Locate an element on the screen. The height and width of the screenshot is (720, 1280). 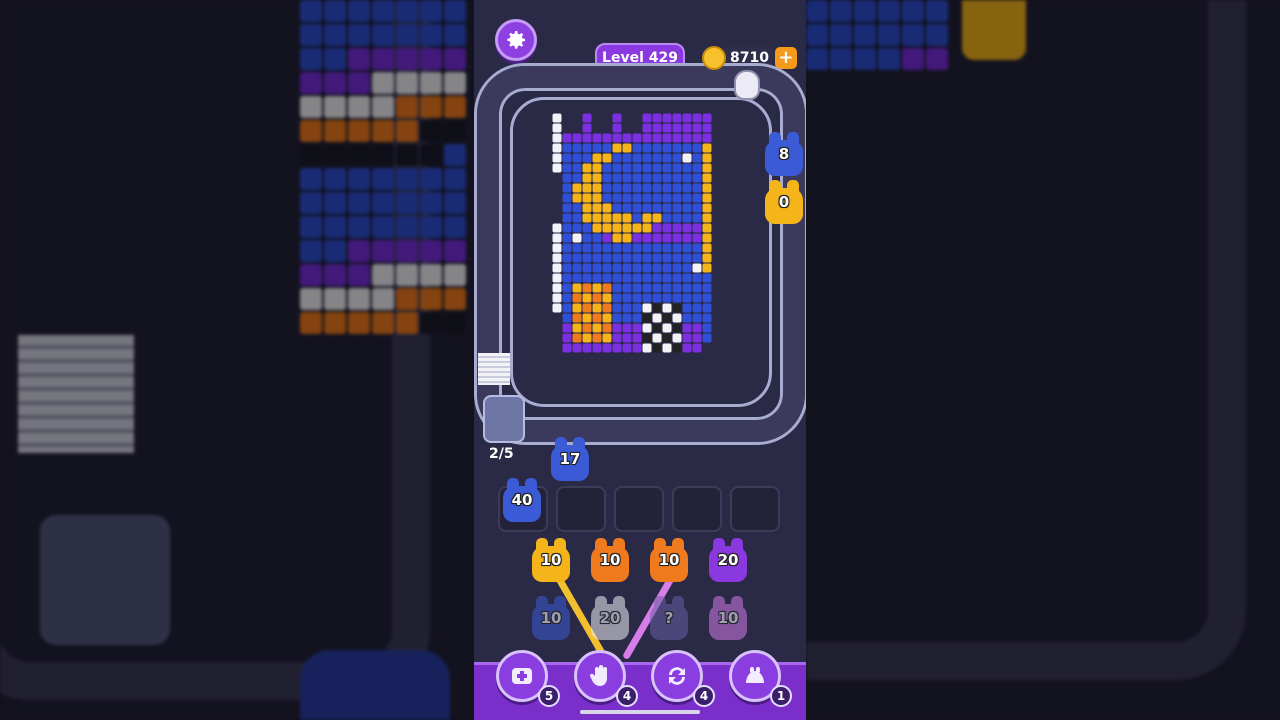
grid-unit: 20 is located at coordinates (728, 561).